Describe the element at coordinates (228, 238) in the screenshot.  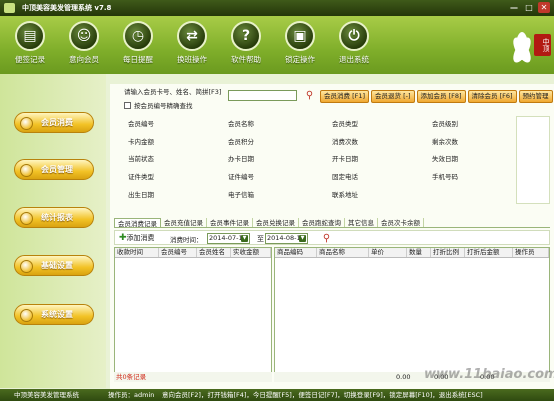
I see `date-from-picker: 2014-07-12 ▼` at that location.